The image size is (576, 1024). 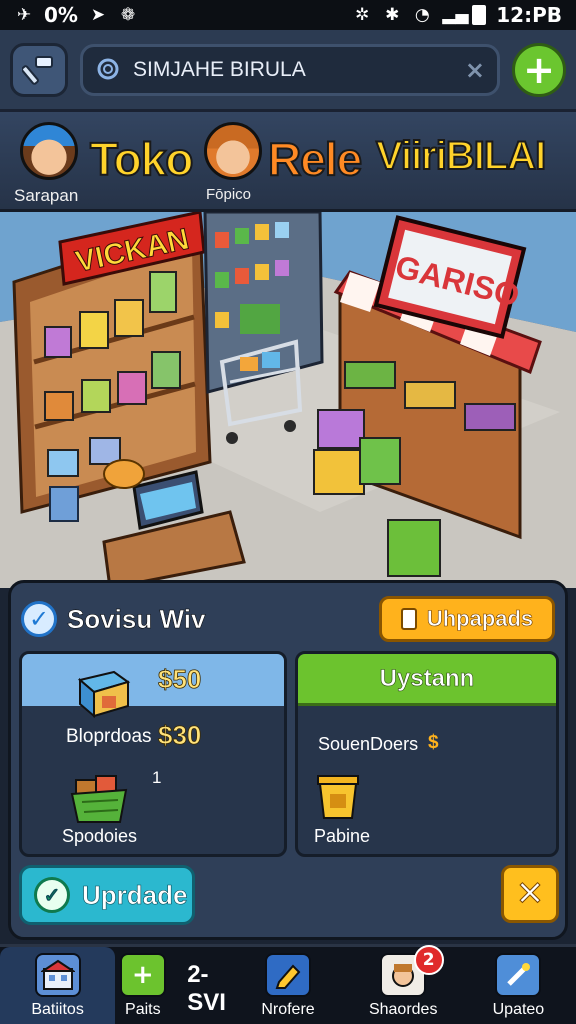 I want to click on battery-percent: 0%, so click(x=61, y=15).